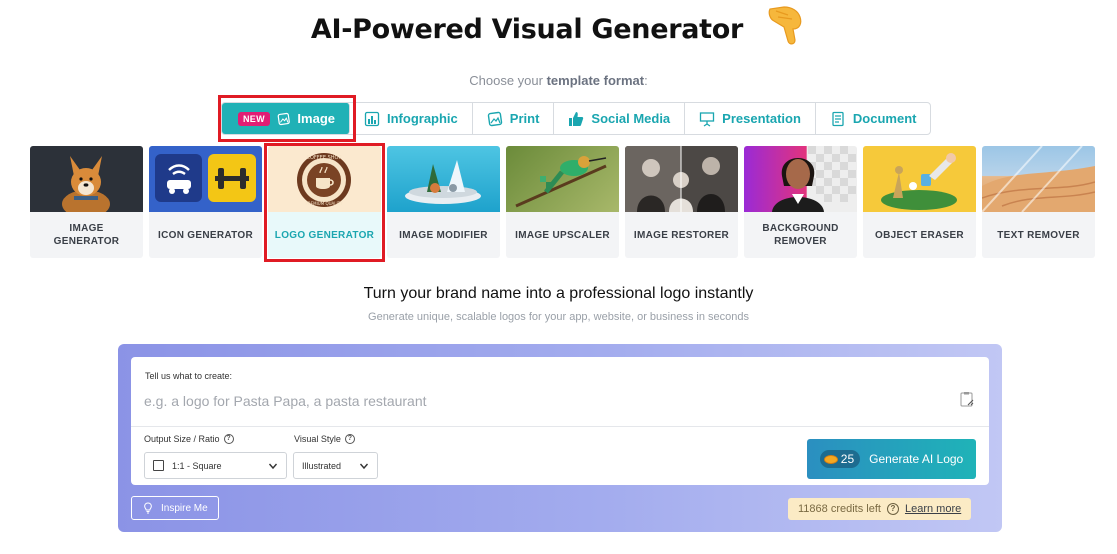  What do you see at coordinates (158, 465) in the screenshot?
I see `square-ratio-icon` at bounding box center [158, 465].